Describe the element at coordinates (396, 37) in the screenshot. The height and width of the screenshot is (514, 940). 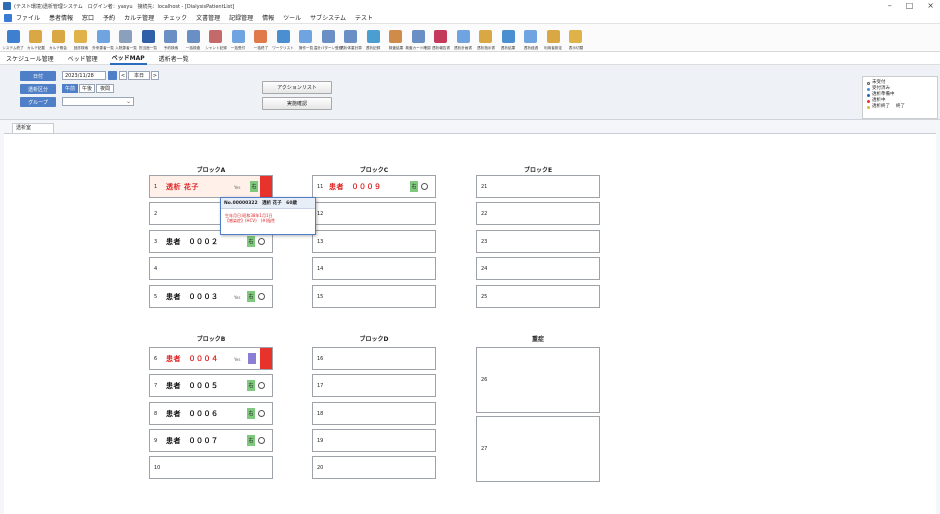
I see `toolbar-button-17: 検査結果` at that location.